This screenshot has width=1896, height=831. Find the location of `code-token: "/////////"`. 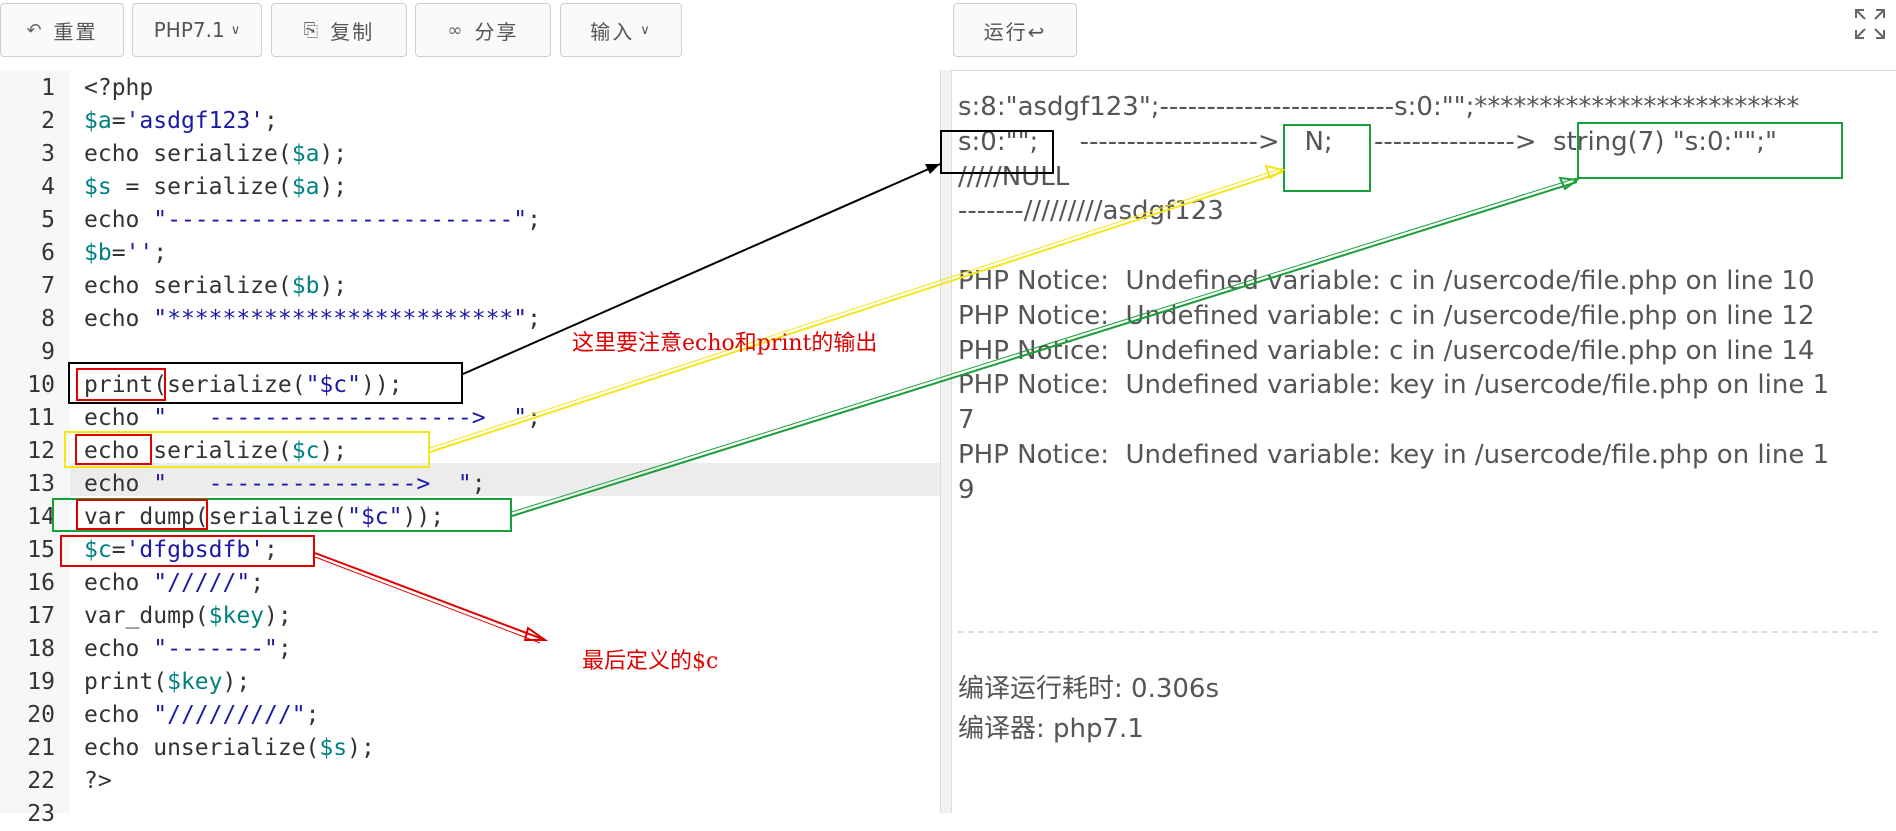

code-token: "/////////" is located at coordinates (229, 715).